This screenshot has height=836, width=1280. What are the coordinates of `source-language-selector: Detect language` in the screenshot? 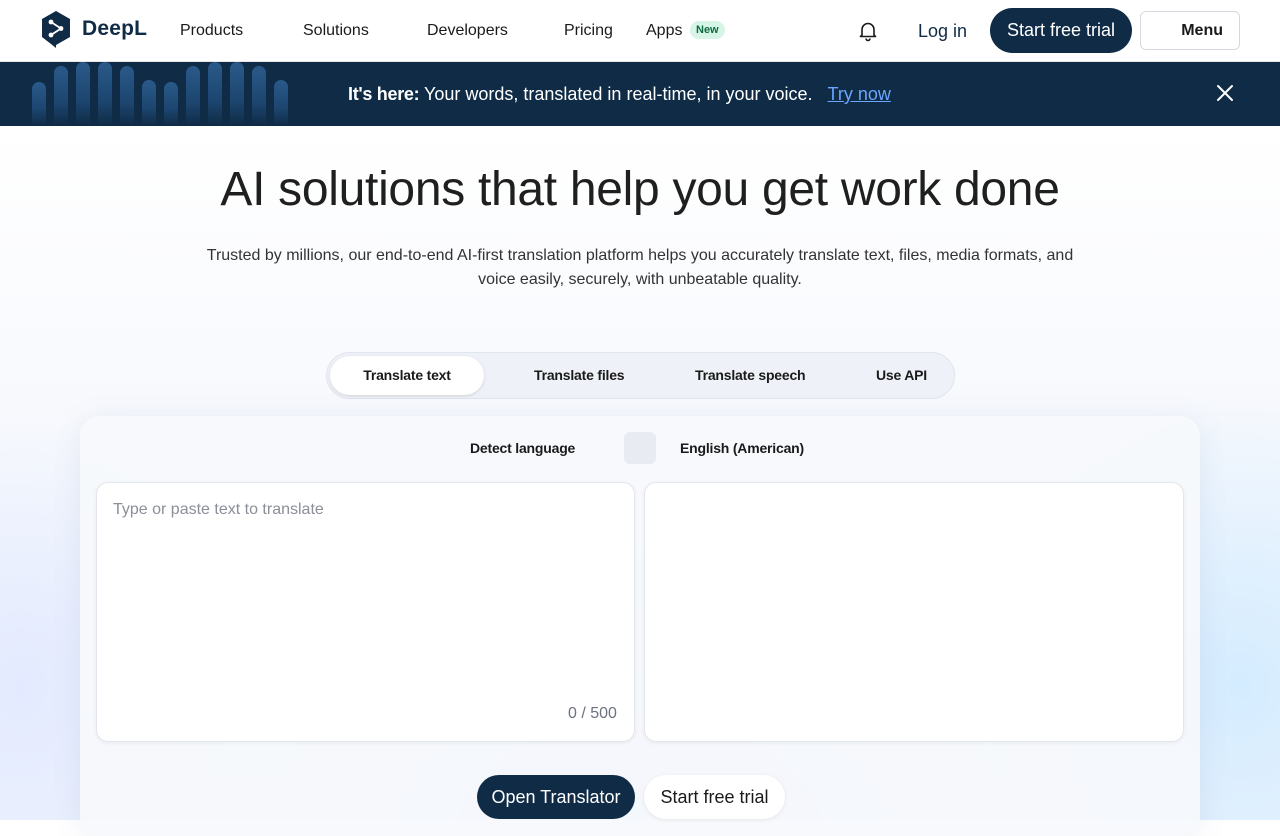 It's located at (522, 448).